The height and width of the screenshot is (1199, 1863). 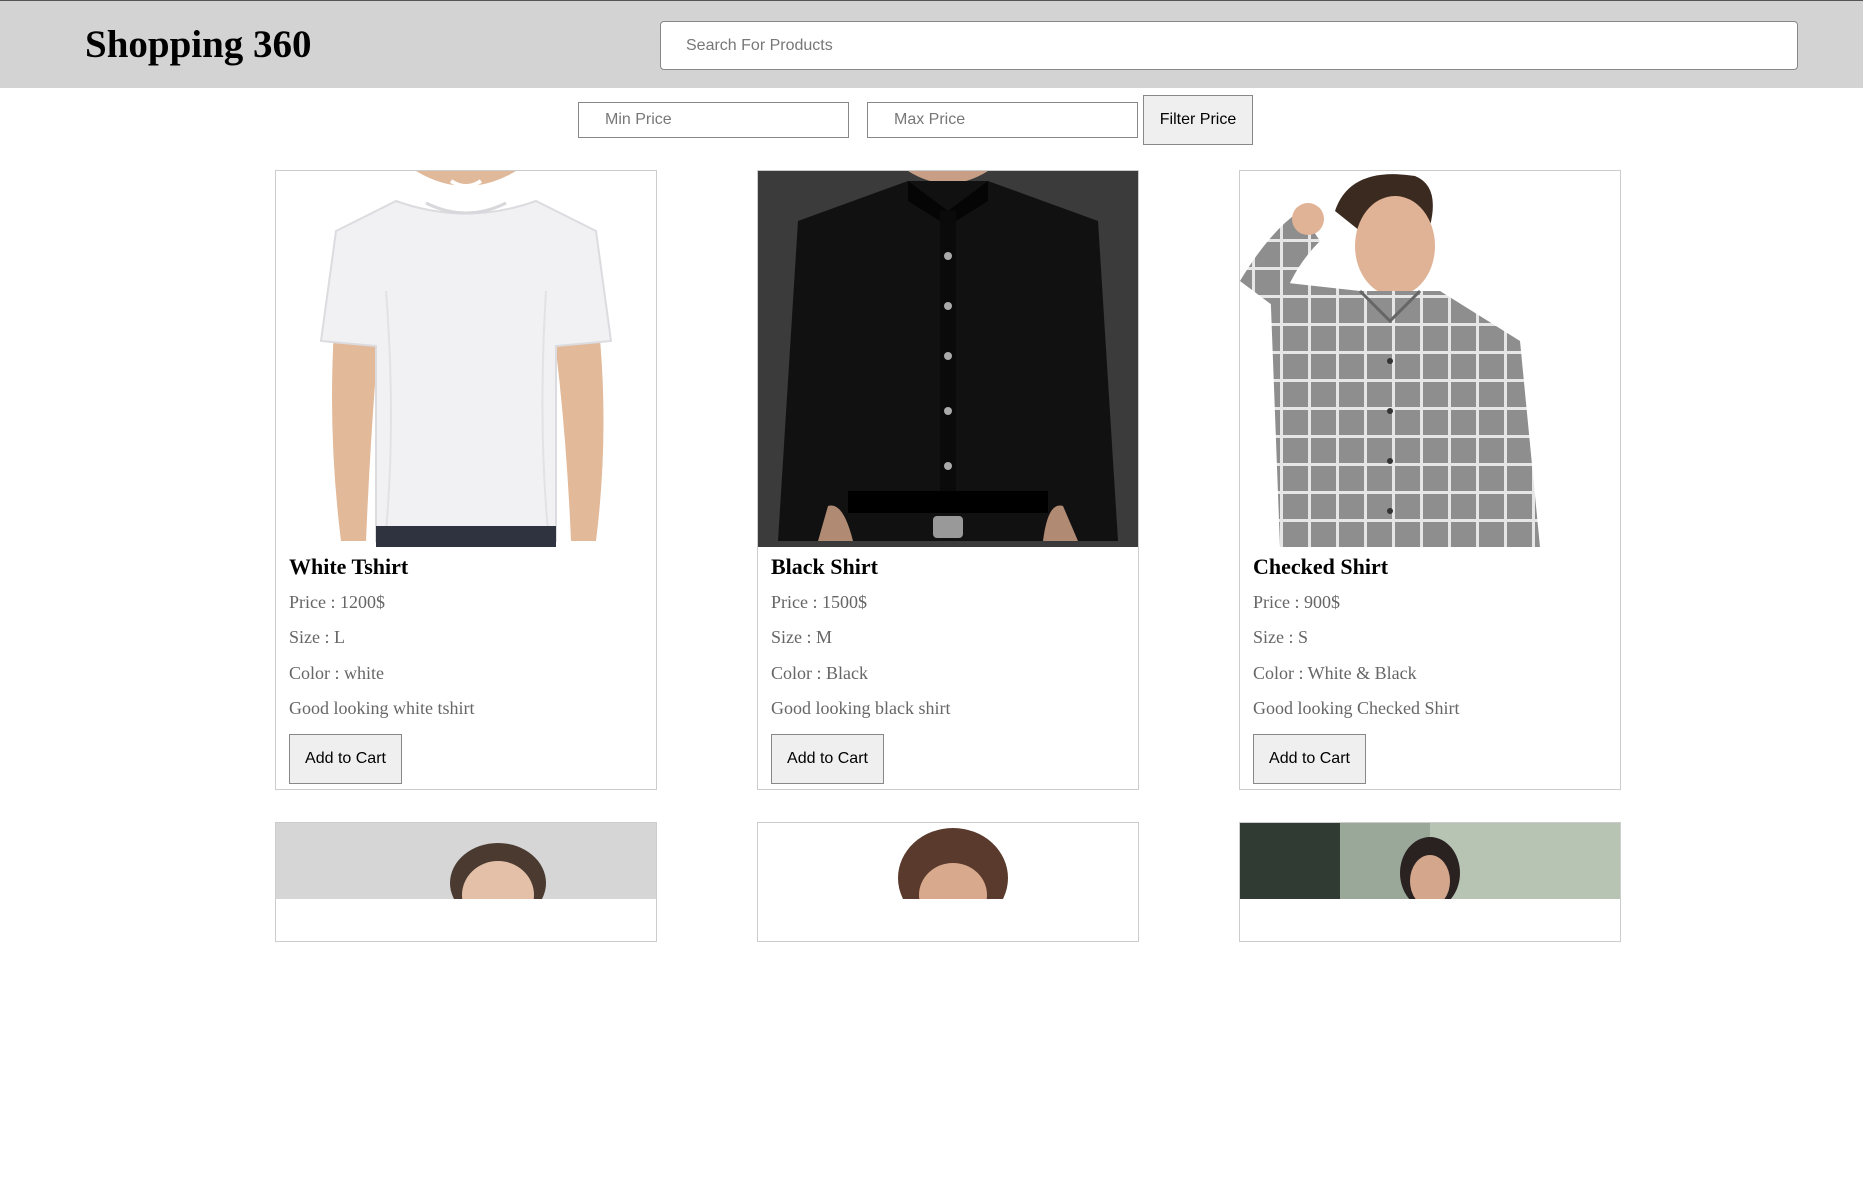 I want to click on product-price: Price : 1500$, so click(x=819, y=602).